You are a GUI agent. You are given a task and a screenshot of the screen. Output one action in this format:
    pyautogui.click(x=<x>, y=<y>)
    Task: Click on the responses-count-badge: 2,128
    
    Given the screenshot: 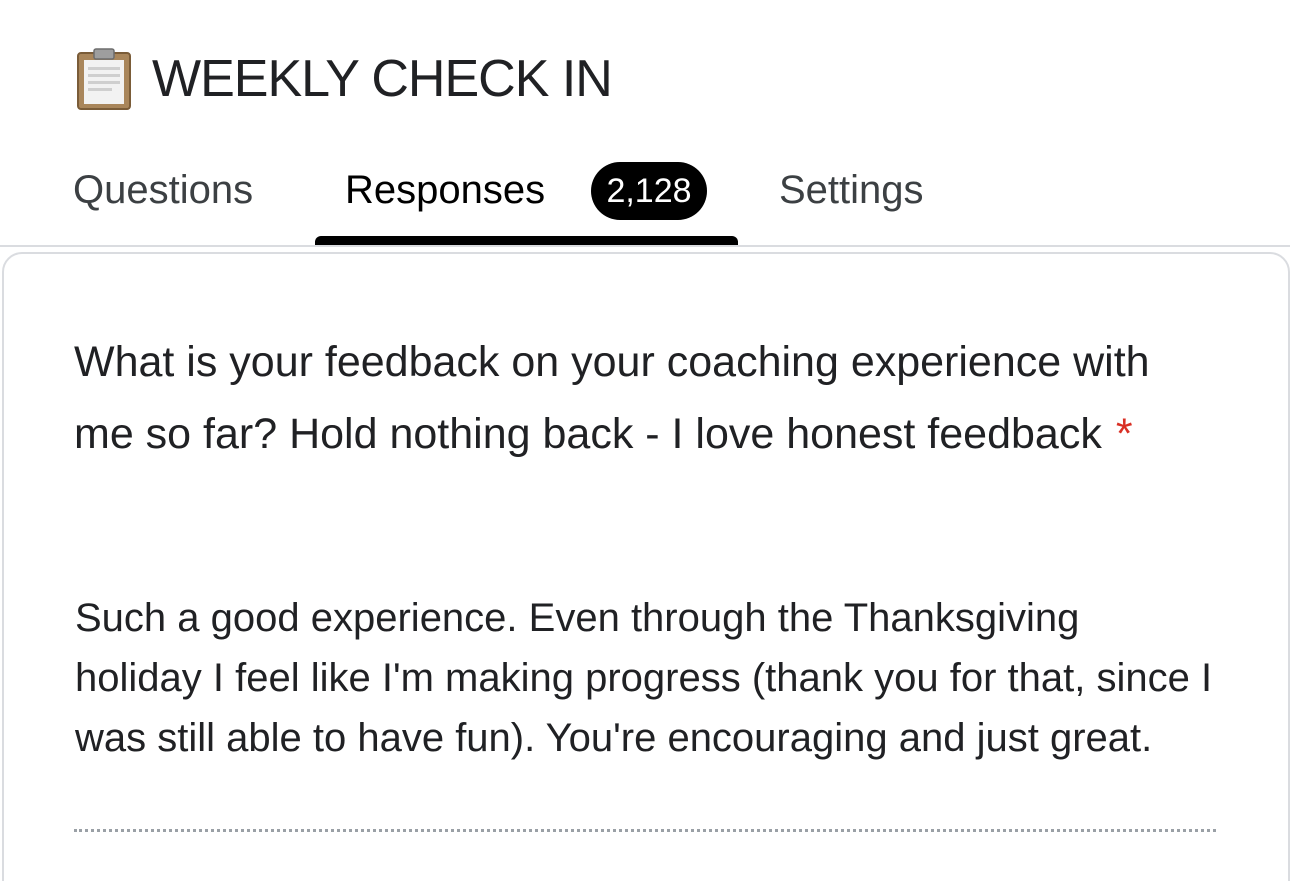 What is the action you would take?
    pyautogui.click(x=649, y=191)
    